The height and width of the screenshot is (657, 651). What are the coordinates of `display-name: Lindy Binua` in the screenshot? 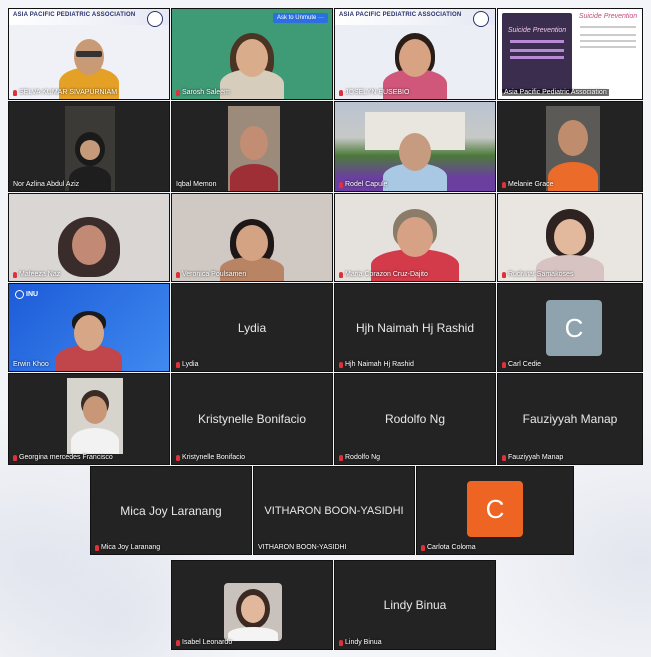 It's located at (415, 605).